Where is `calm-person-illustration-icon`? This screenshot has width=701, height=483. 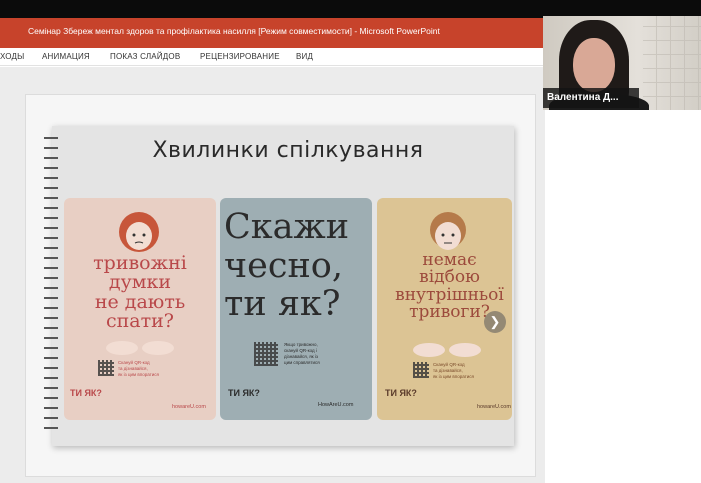
calm-person-illustration-icon is located at coordinates (448, 231).